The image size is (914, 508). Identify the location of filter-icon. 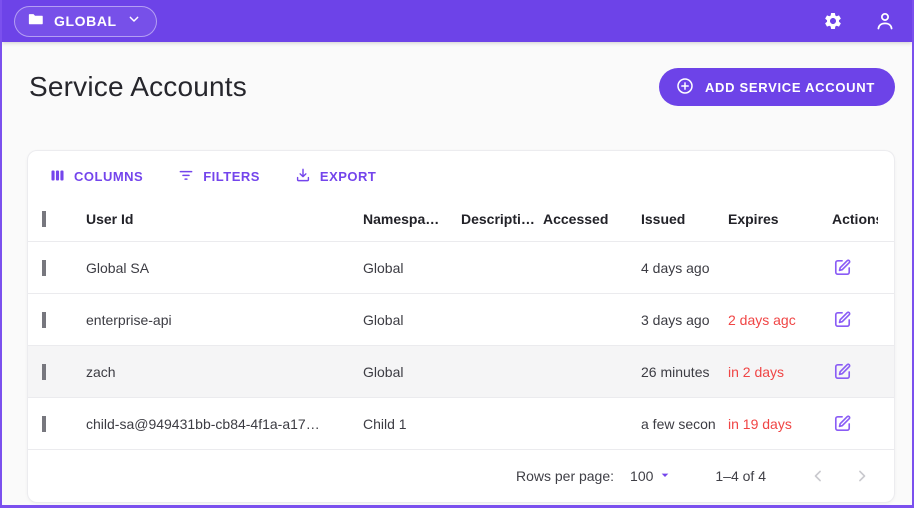
(186, 176).